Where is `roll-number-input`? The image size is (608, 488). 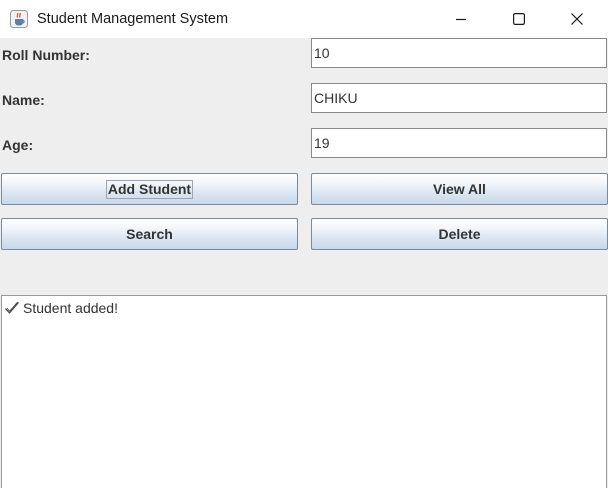
roll-number-input is located at coordinates (459, 53).